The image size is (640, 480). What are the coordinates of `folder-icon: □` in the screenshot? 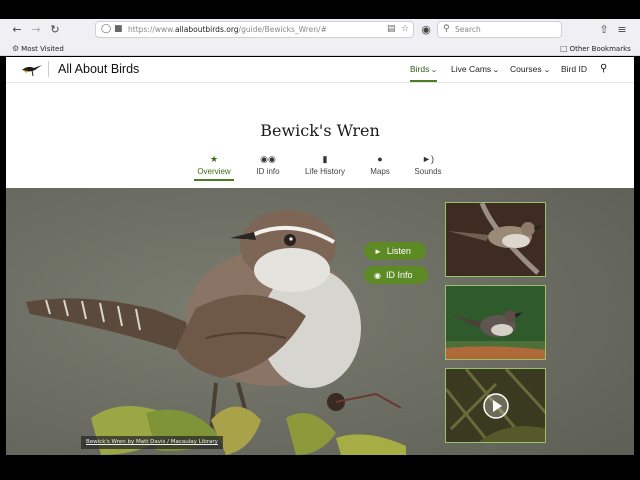 It's located at (564, 48).